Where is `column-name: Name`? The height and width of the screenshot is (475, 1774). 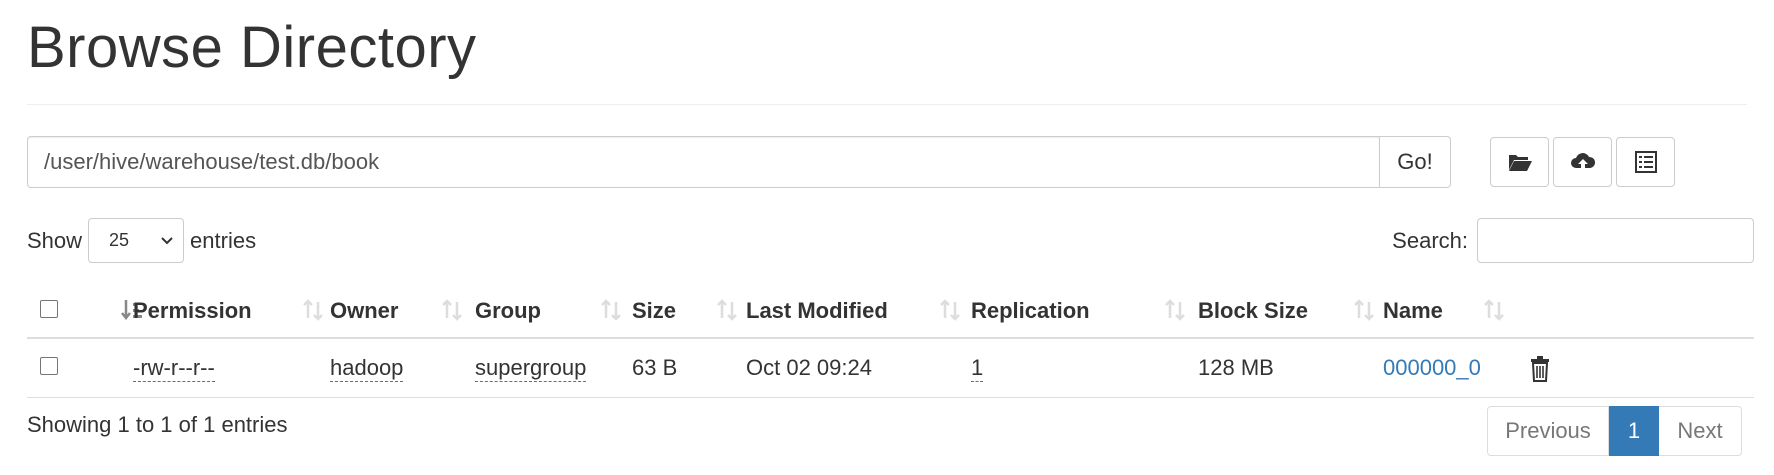
column-name: Name is located at coordinates (1450, 312).